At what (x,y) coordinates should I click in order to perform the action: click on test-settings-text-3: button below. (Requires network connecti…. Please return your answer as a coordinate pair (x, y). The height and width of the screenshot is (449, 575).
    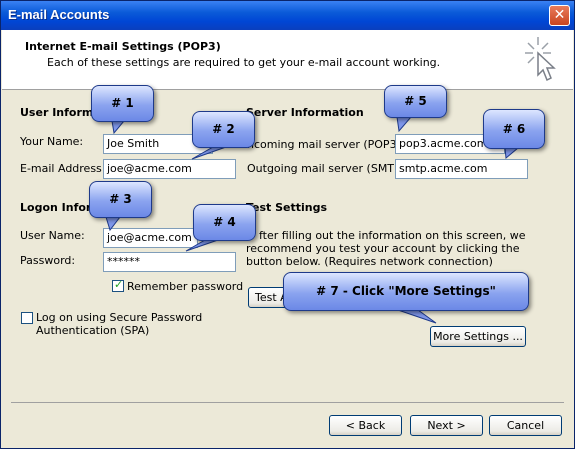
    Looking at the image, I should click on (369, 261).